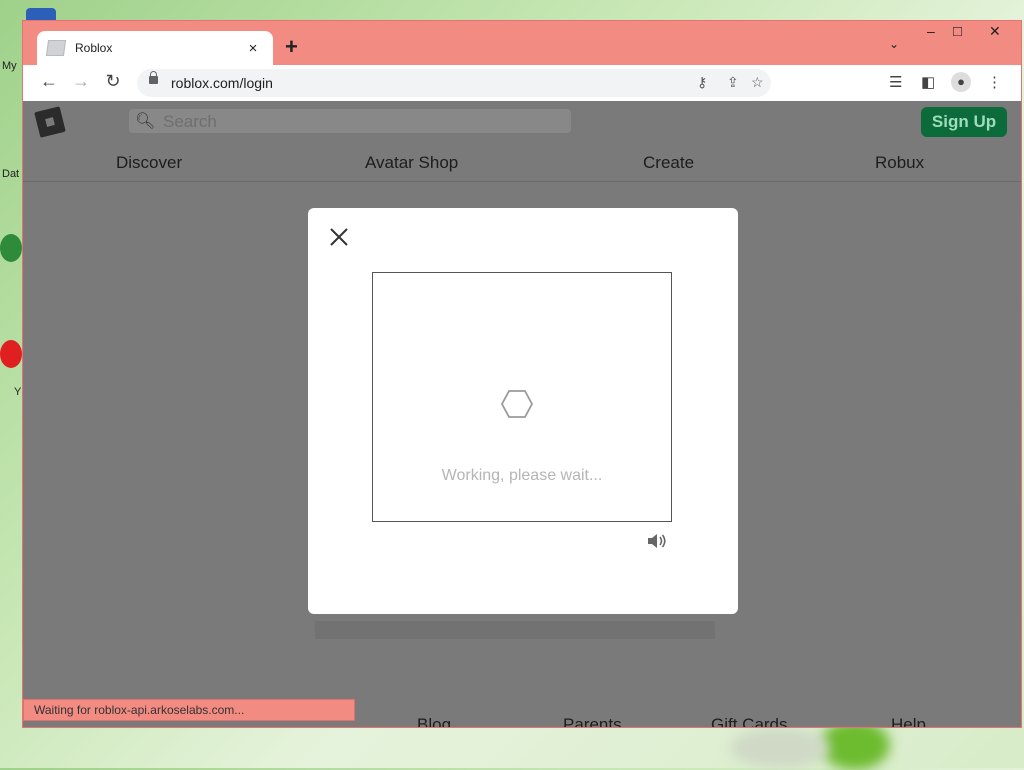 The image size is (1024, 770). Describe the element at coordinates (733, 82) in the screenshot. I see `share-icon: ⇪` at that location.